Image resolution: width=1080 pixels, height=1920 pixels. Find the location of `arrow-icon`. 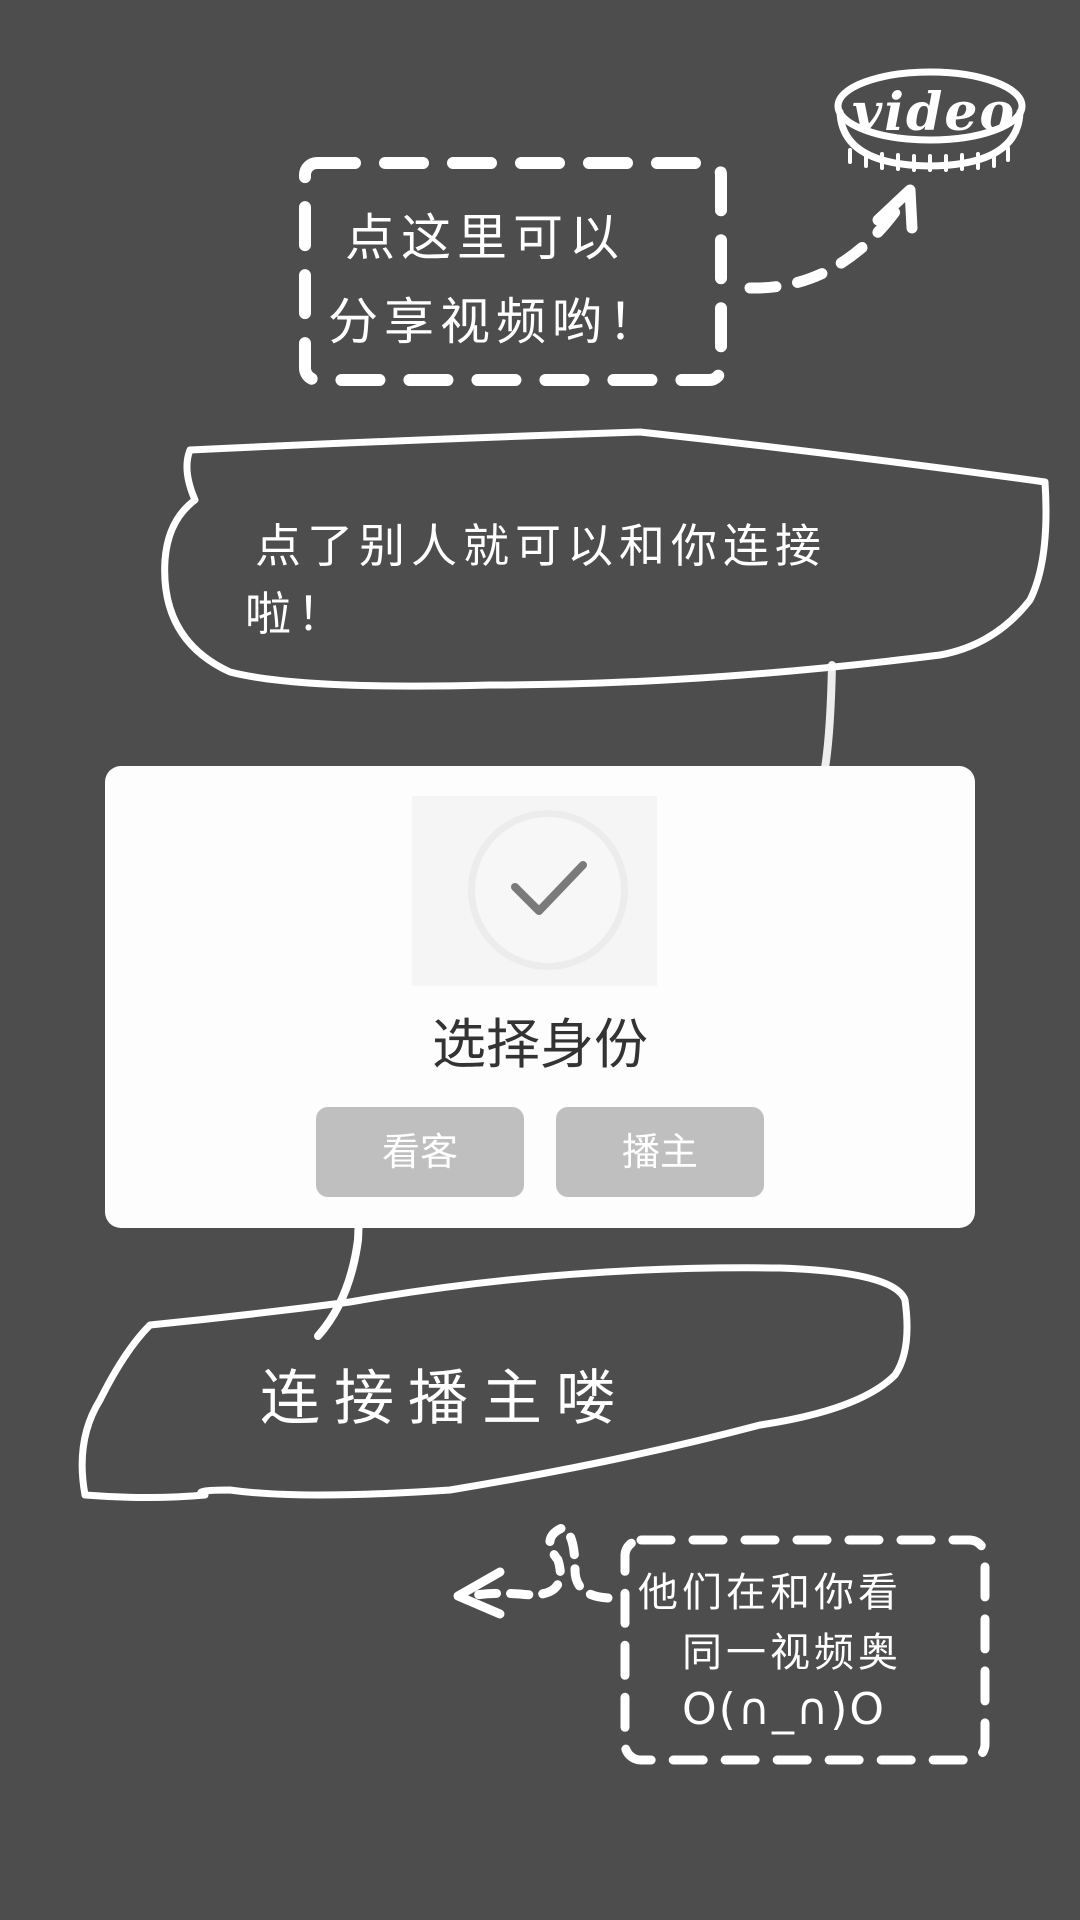

arrow-icon is located at coordinates (539, 1563).